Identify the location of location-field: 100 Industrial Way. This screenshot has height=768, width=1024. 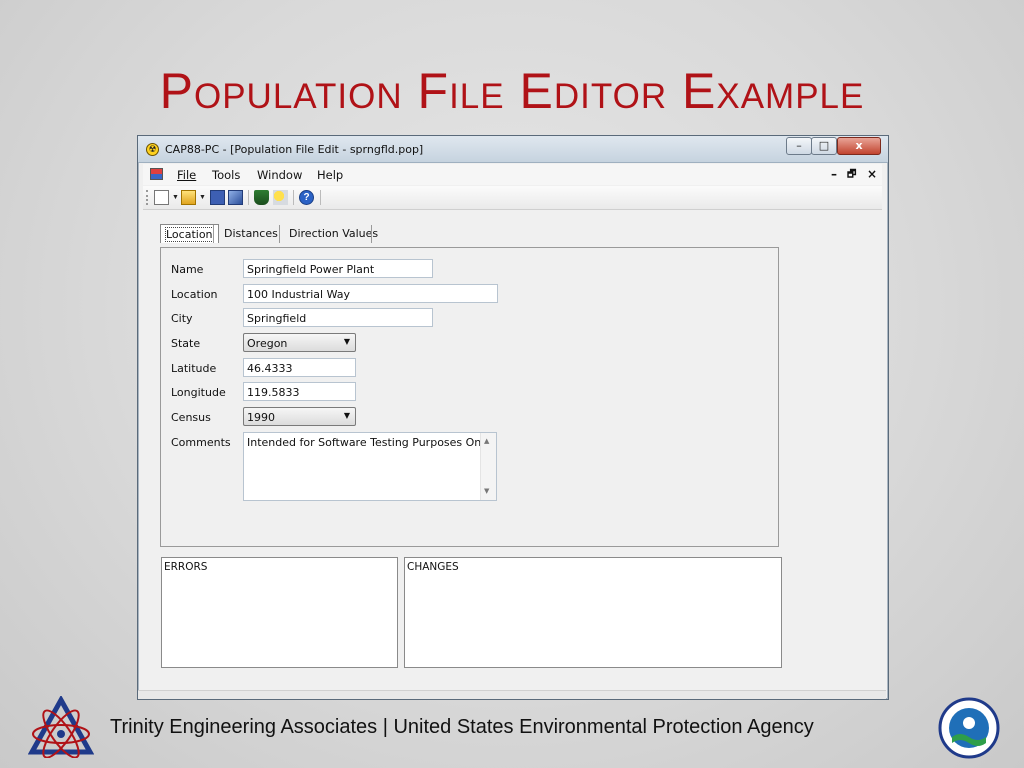
(370, 293).